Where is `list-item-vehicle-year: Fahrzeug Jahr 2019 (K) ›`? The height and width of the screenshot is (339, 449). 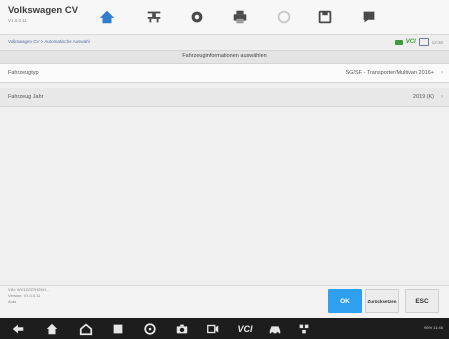 list-item-vehicle-year: Fahrzeug Jahr 2019 (K) › is located at coordinates (224, 97).